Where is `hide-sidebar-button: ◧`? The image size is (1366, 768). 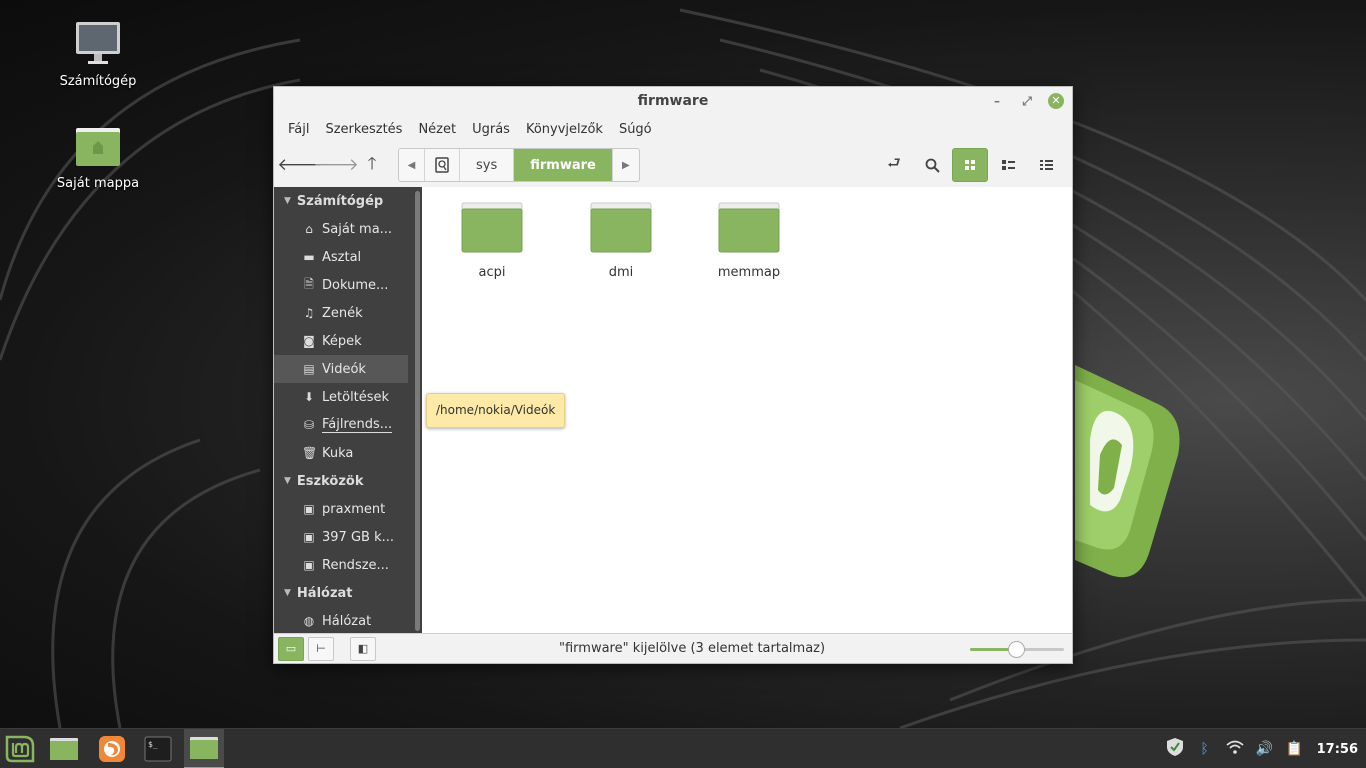 hide-sidebar-button: ◧ is located at coordinates (363, 648).